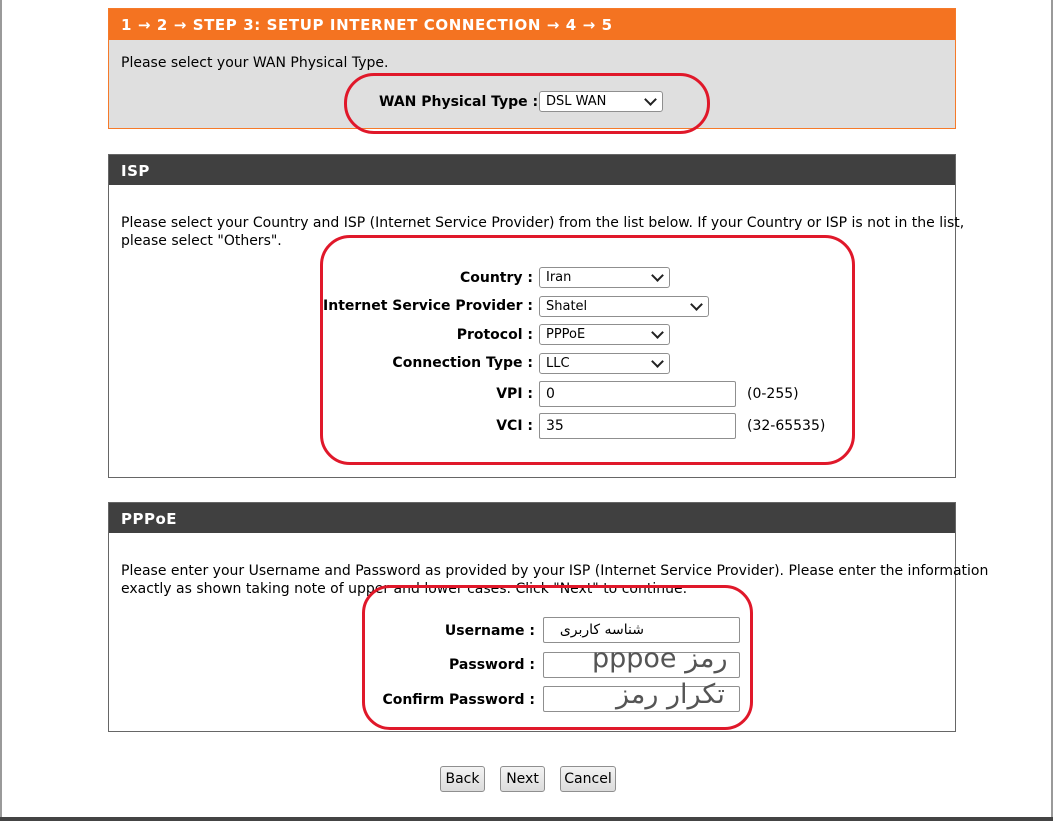  What do you see at coordinates (532, 170) in the screenshot?
I see `isp-section-title: ISP` at bounding box center [532, 170].